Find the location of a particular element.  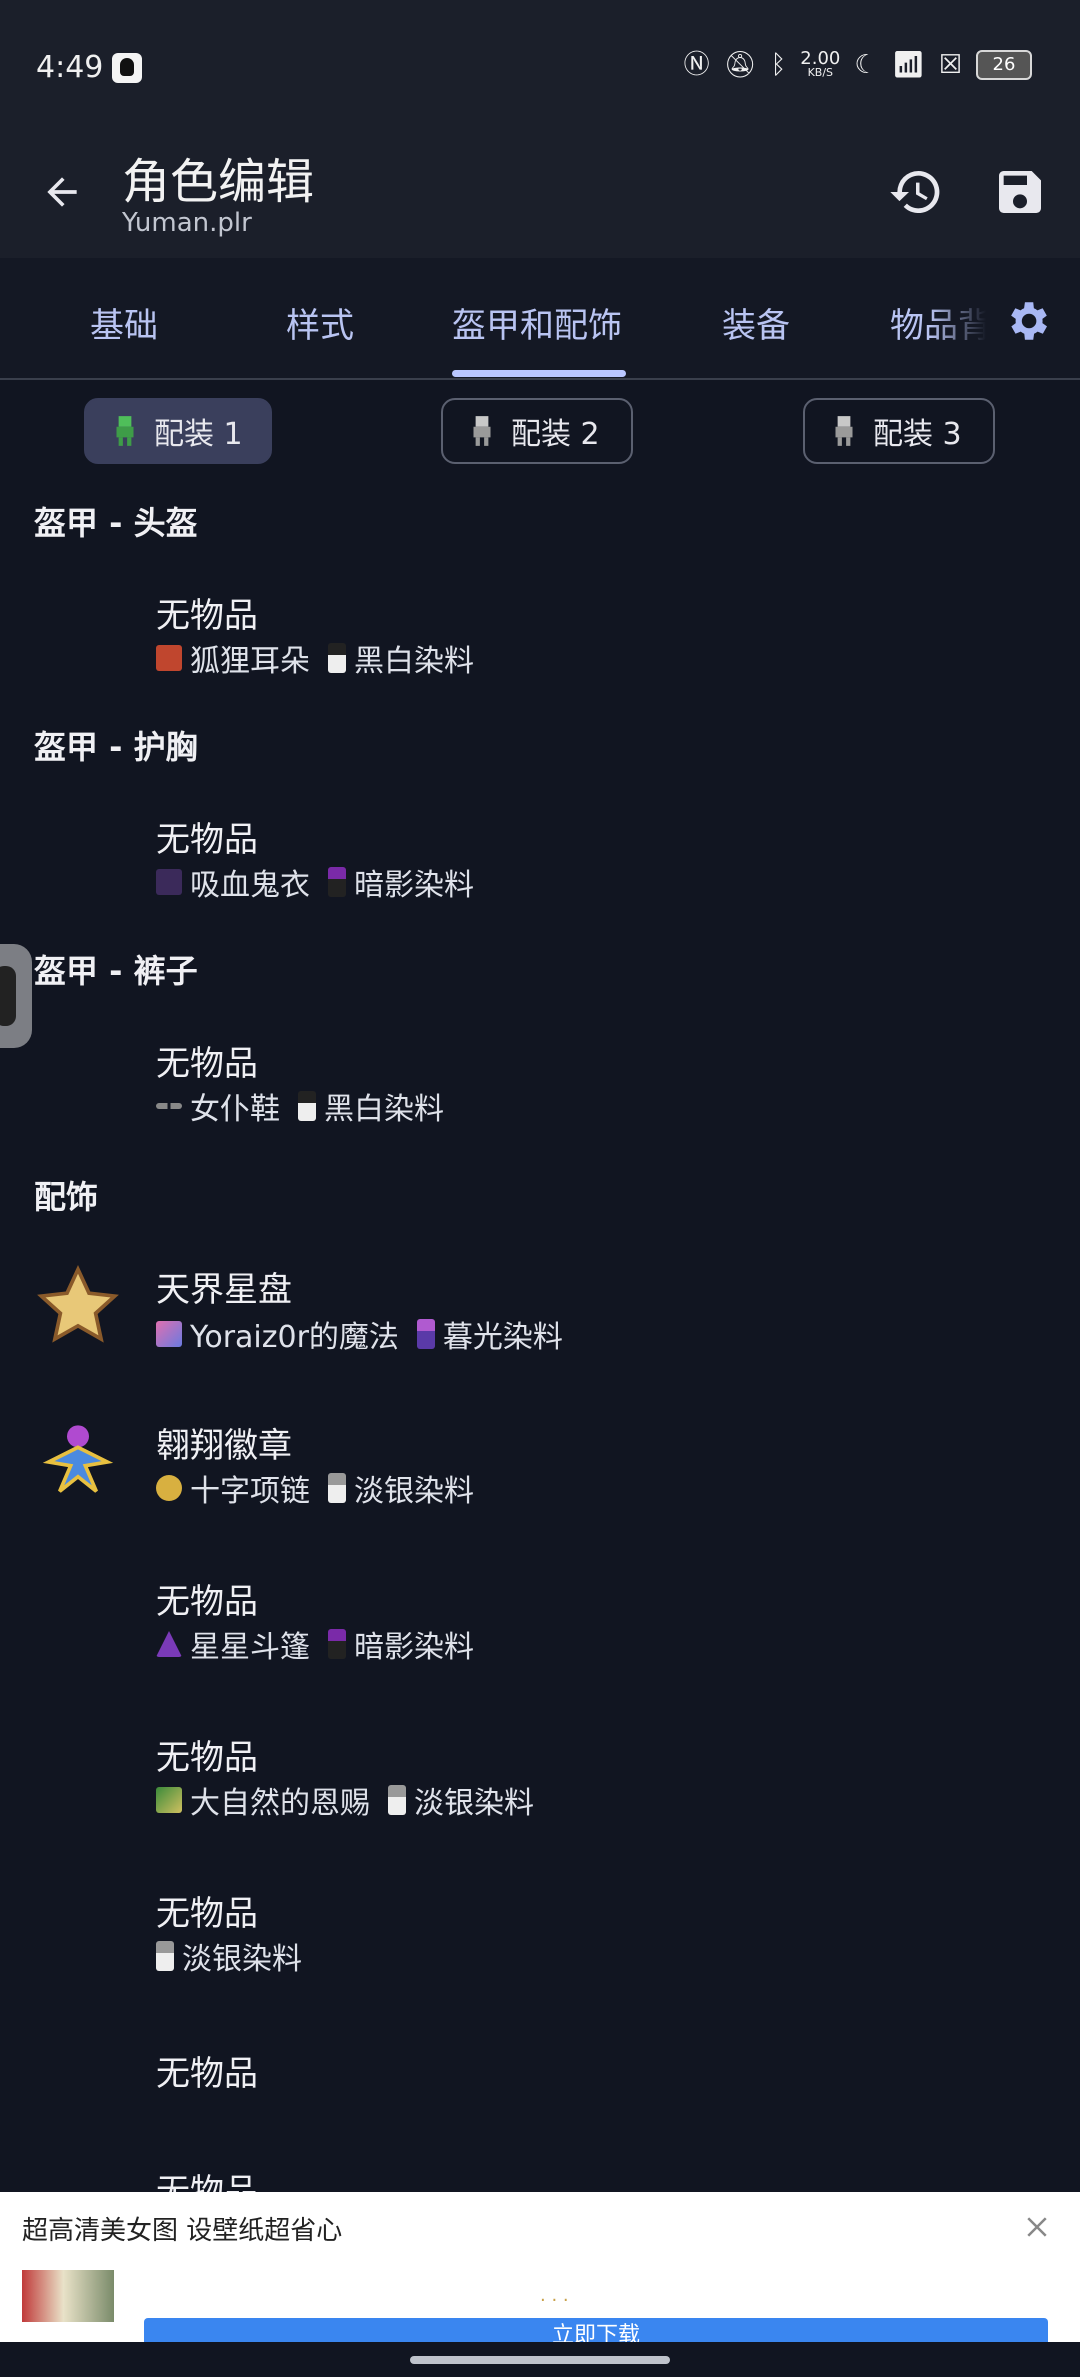

natures-gift-icon is located at coordinates (169, 1800).